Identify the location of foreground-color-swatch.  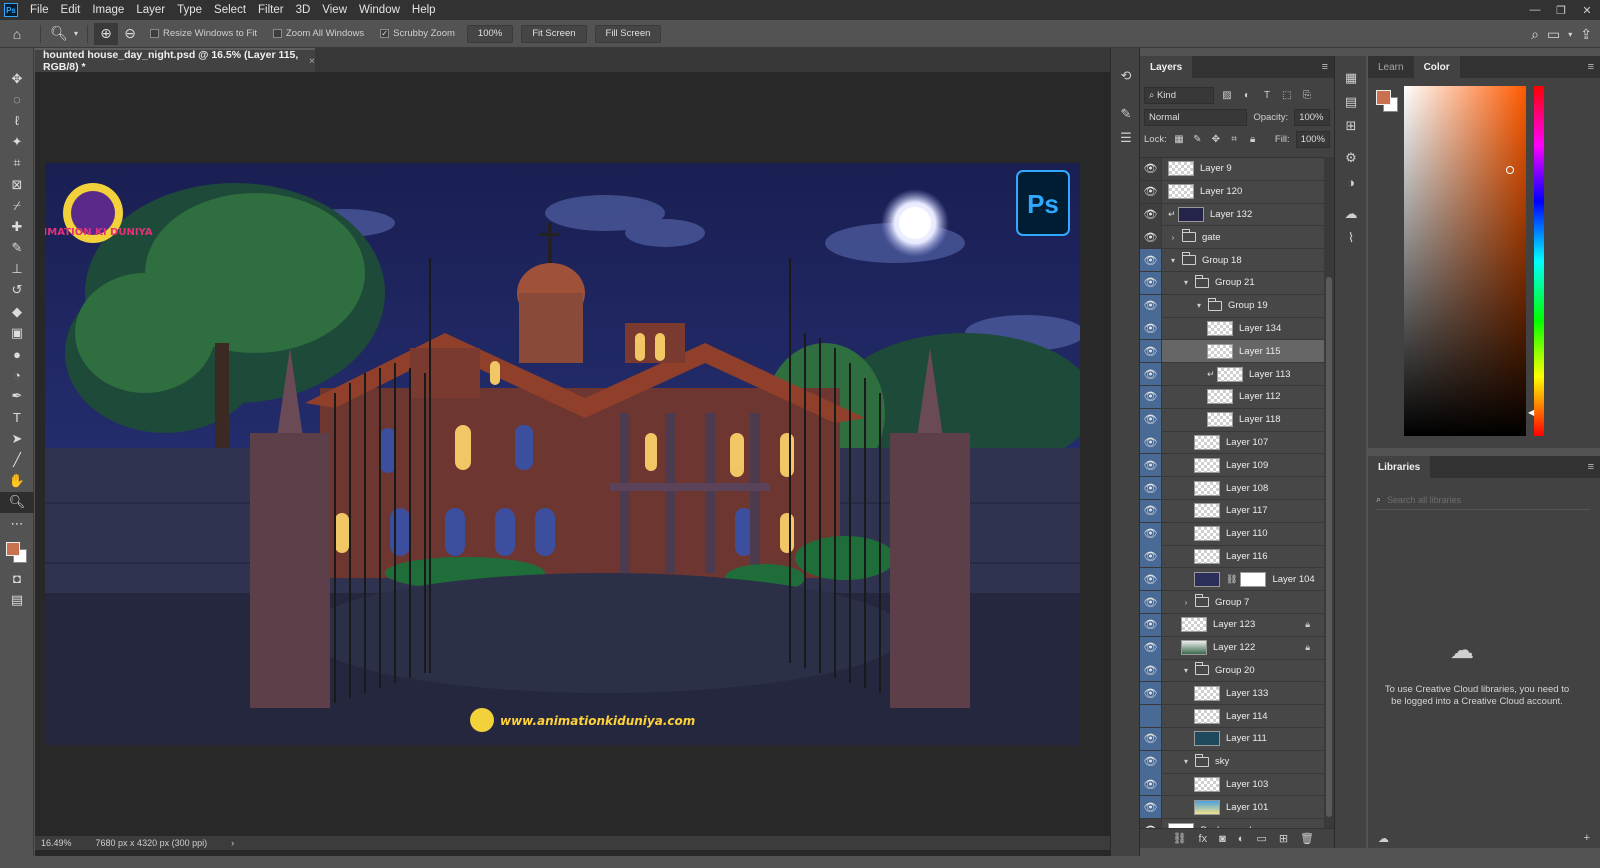
(13, 549).